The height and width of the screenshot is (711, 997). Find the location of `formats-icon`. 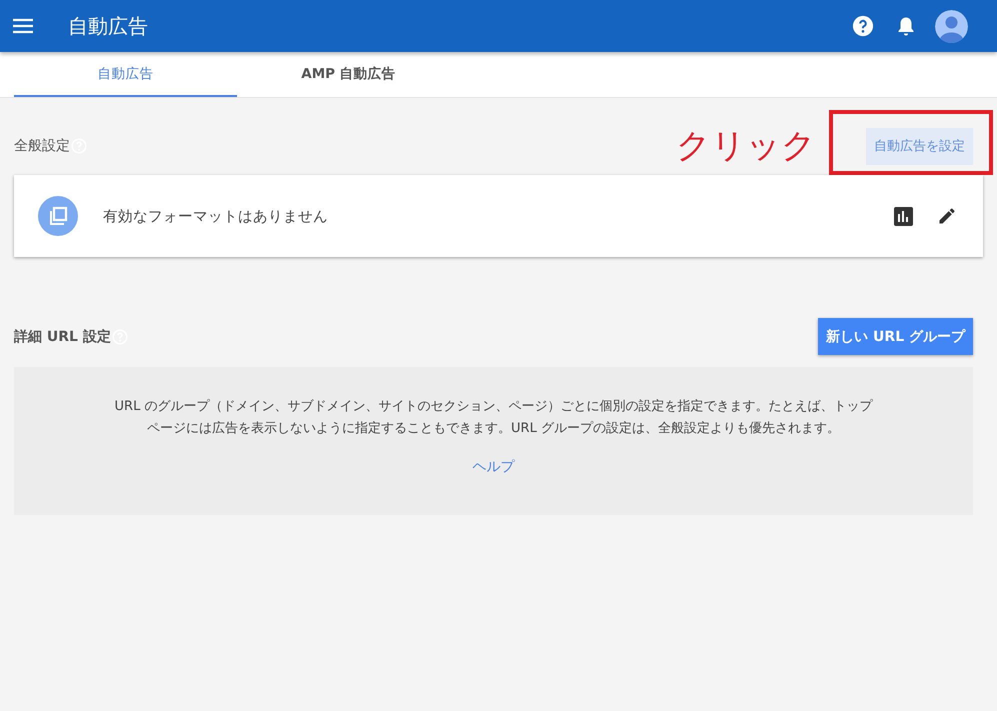

formats-icon is located at coordinates (58, 216).